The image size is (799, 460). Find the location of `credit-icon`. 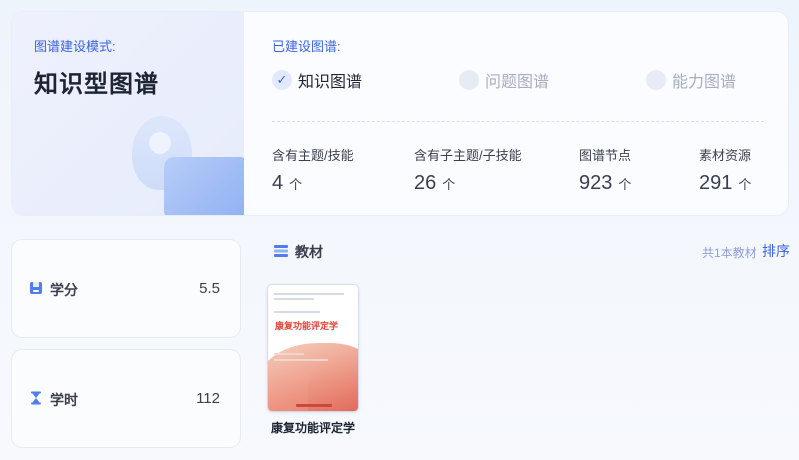

credit-icon is located at coordinates (36, 288).